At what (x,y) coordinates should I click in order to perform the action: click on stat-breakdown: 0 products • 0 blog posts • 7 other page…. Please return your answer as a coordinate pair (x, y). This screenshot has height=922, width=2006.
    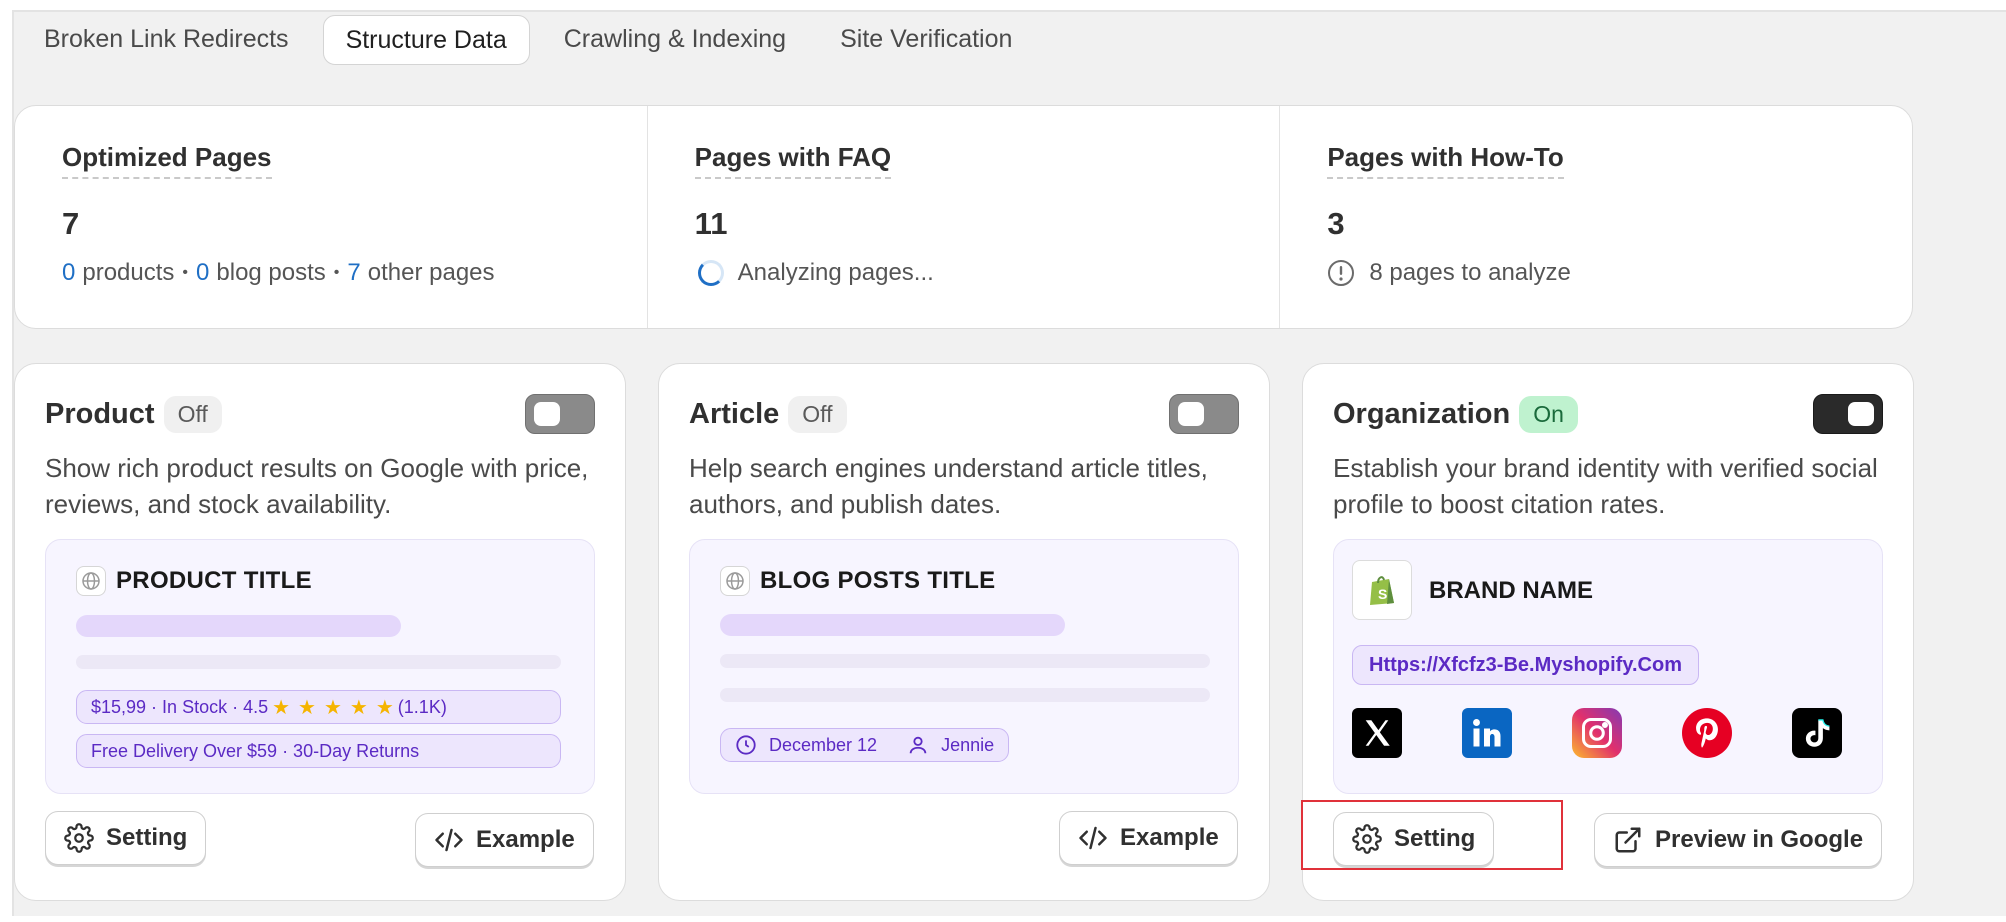
    Looking at the image, I should click on (278, 273).